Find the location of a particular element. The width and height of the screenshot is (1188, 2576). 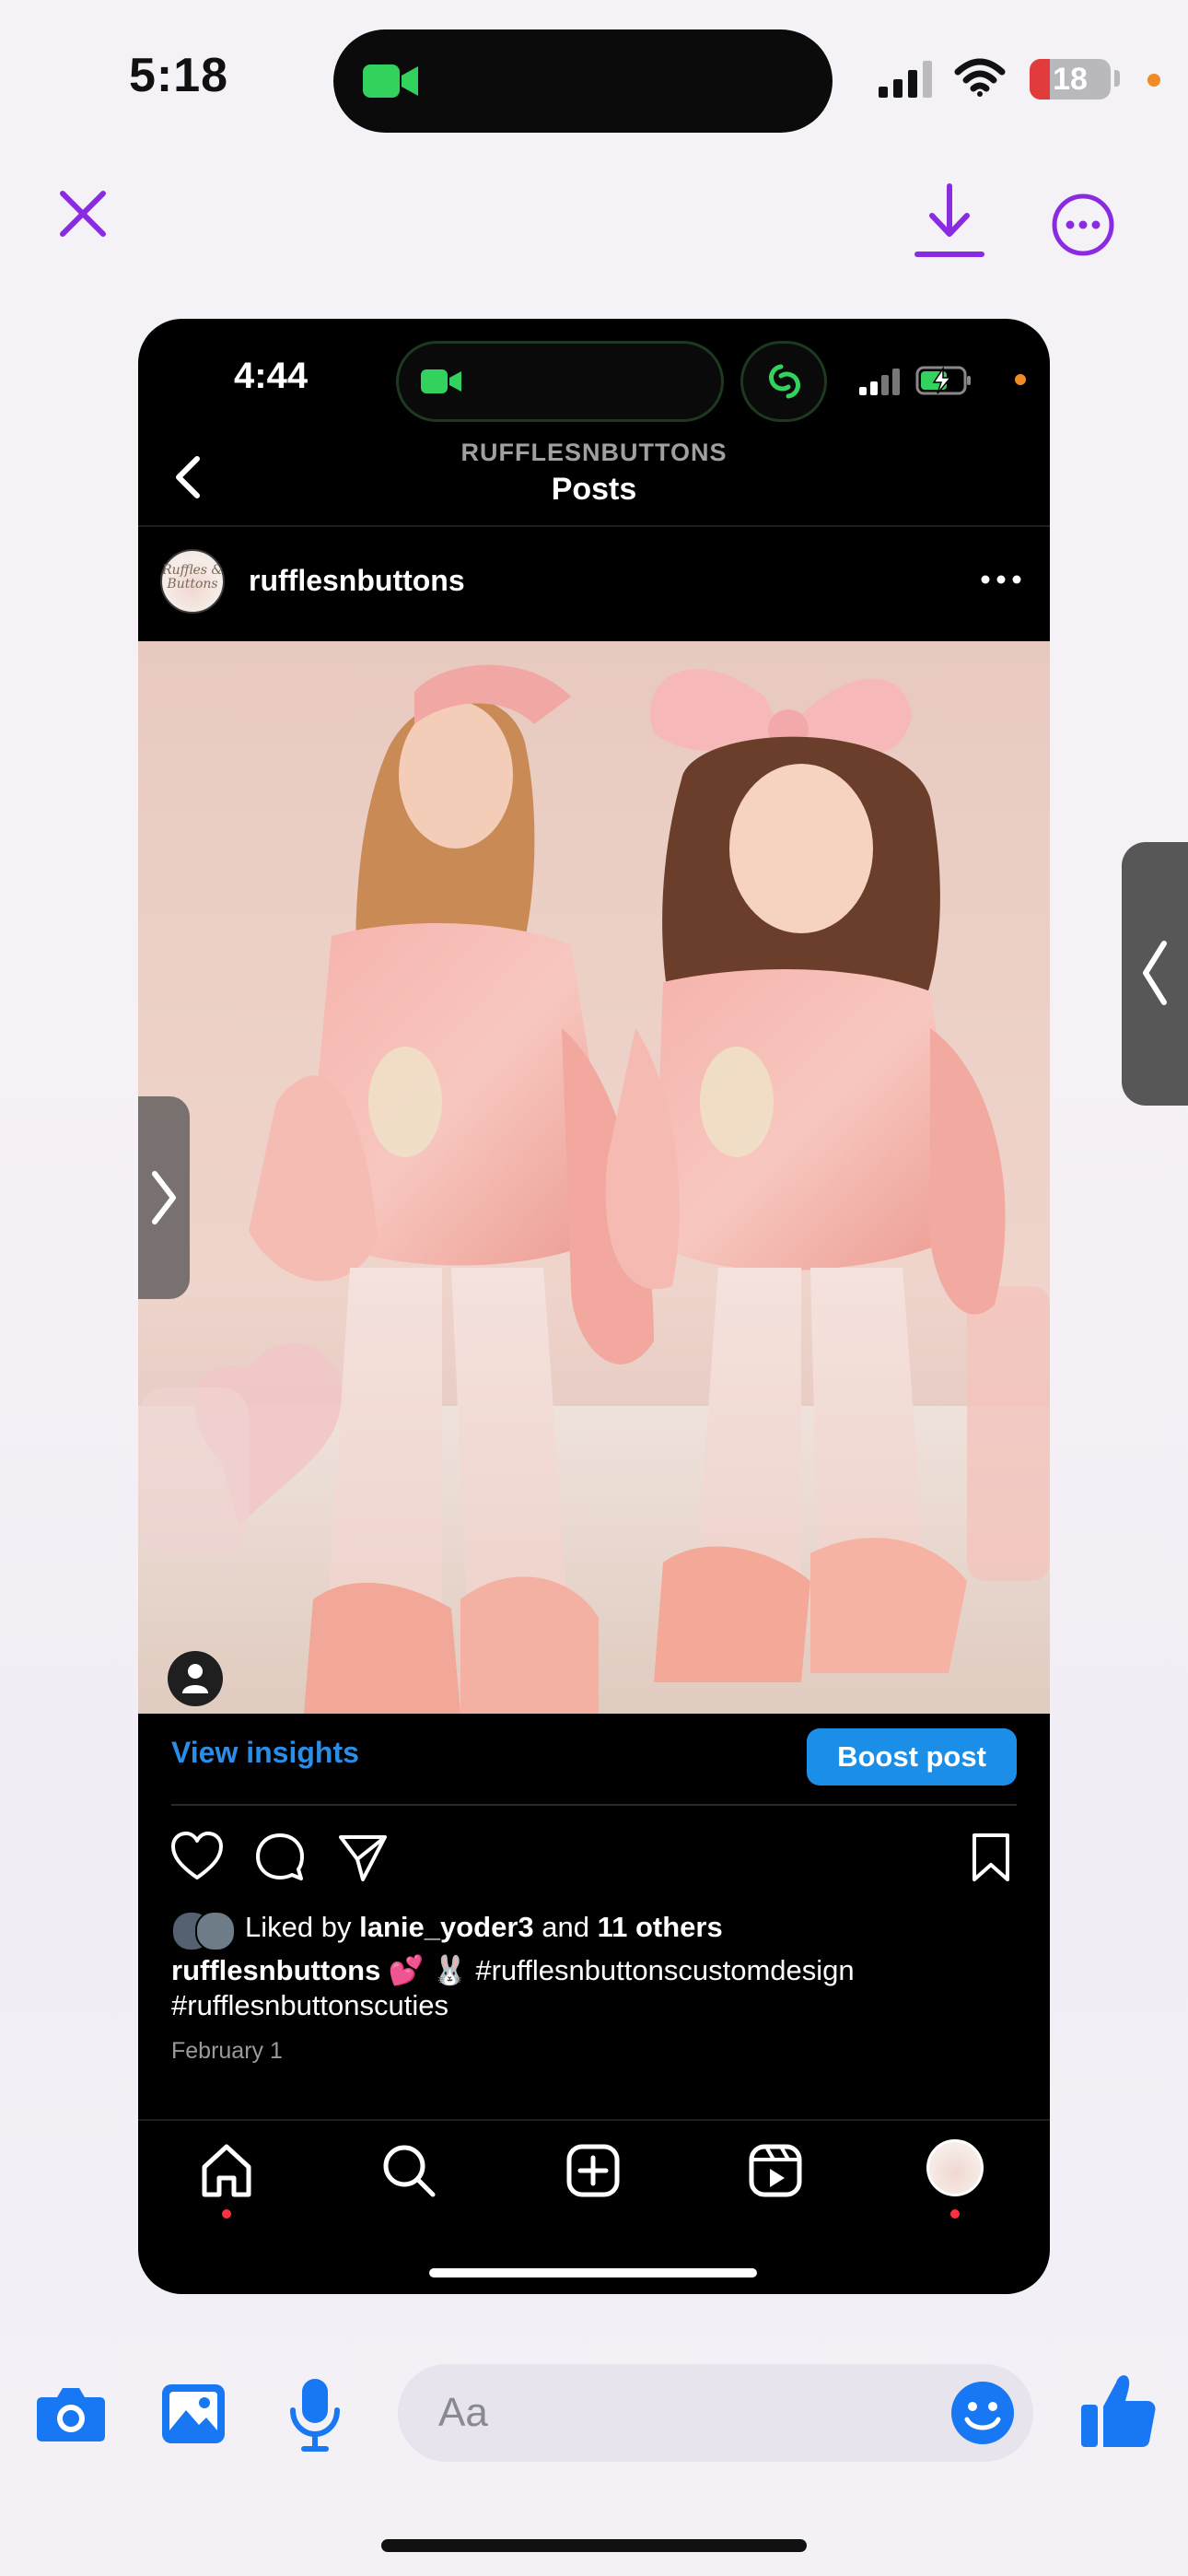

view-insights-link: View insights is located at coordinates (265, 1753).